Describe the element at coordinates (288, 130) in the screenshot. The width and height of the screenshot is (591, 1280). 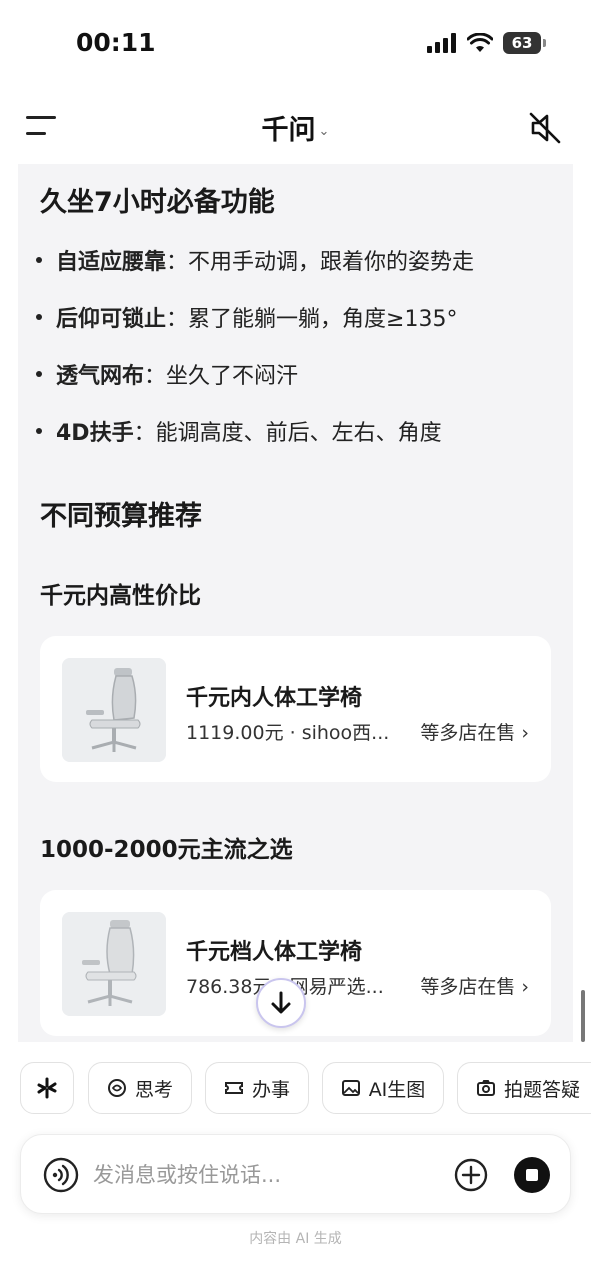
I see `app-title: 千问` at that location.